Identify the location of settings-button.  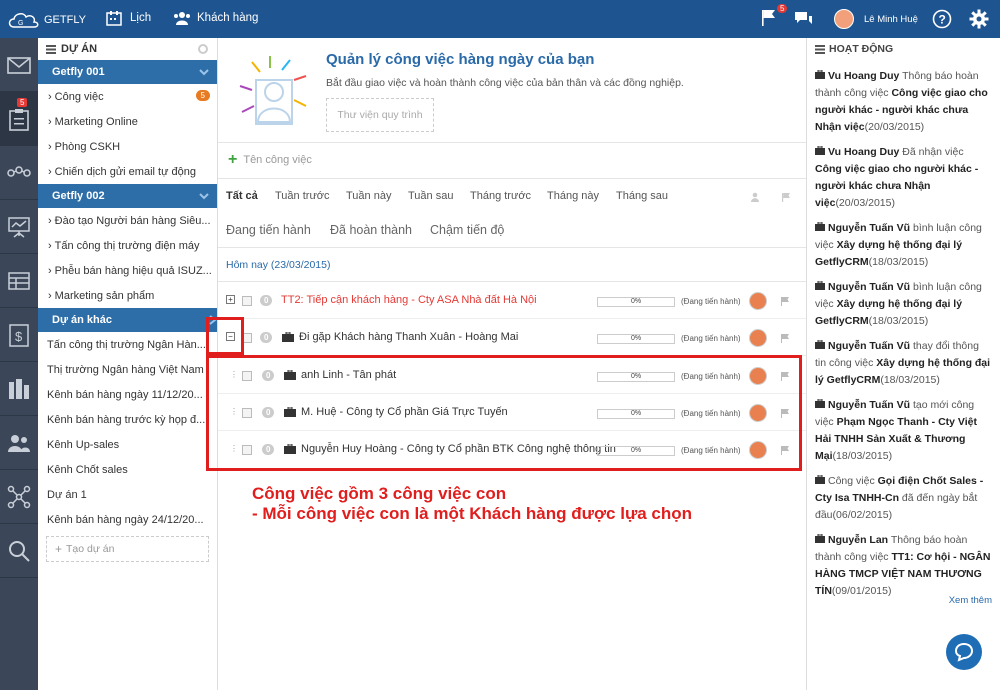
(979, 19).